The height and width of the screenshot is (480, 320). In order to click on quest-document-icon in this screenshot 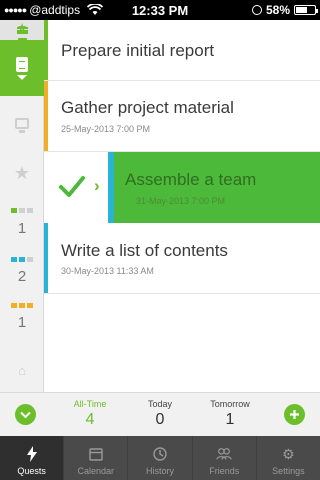, I will do `click(22, 64)`.